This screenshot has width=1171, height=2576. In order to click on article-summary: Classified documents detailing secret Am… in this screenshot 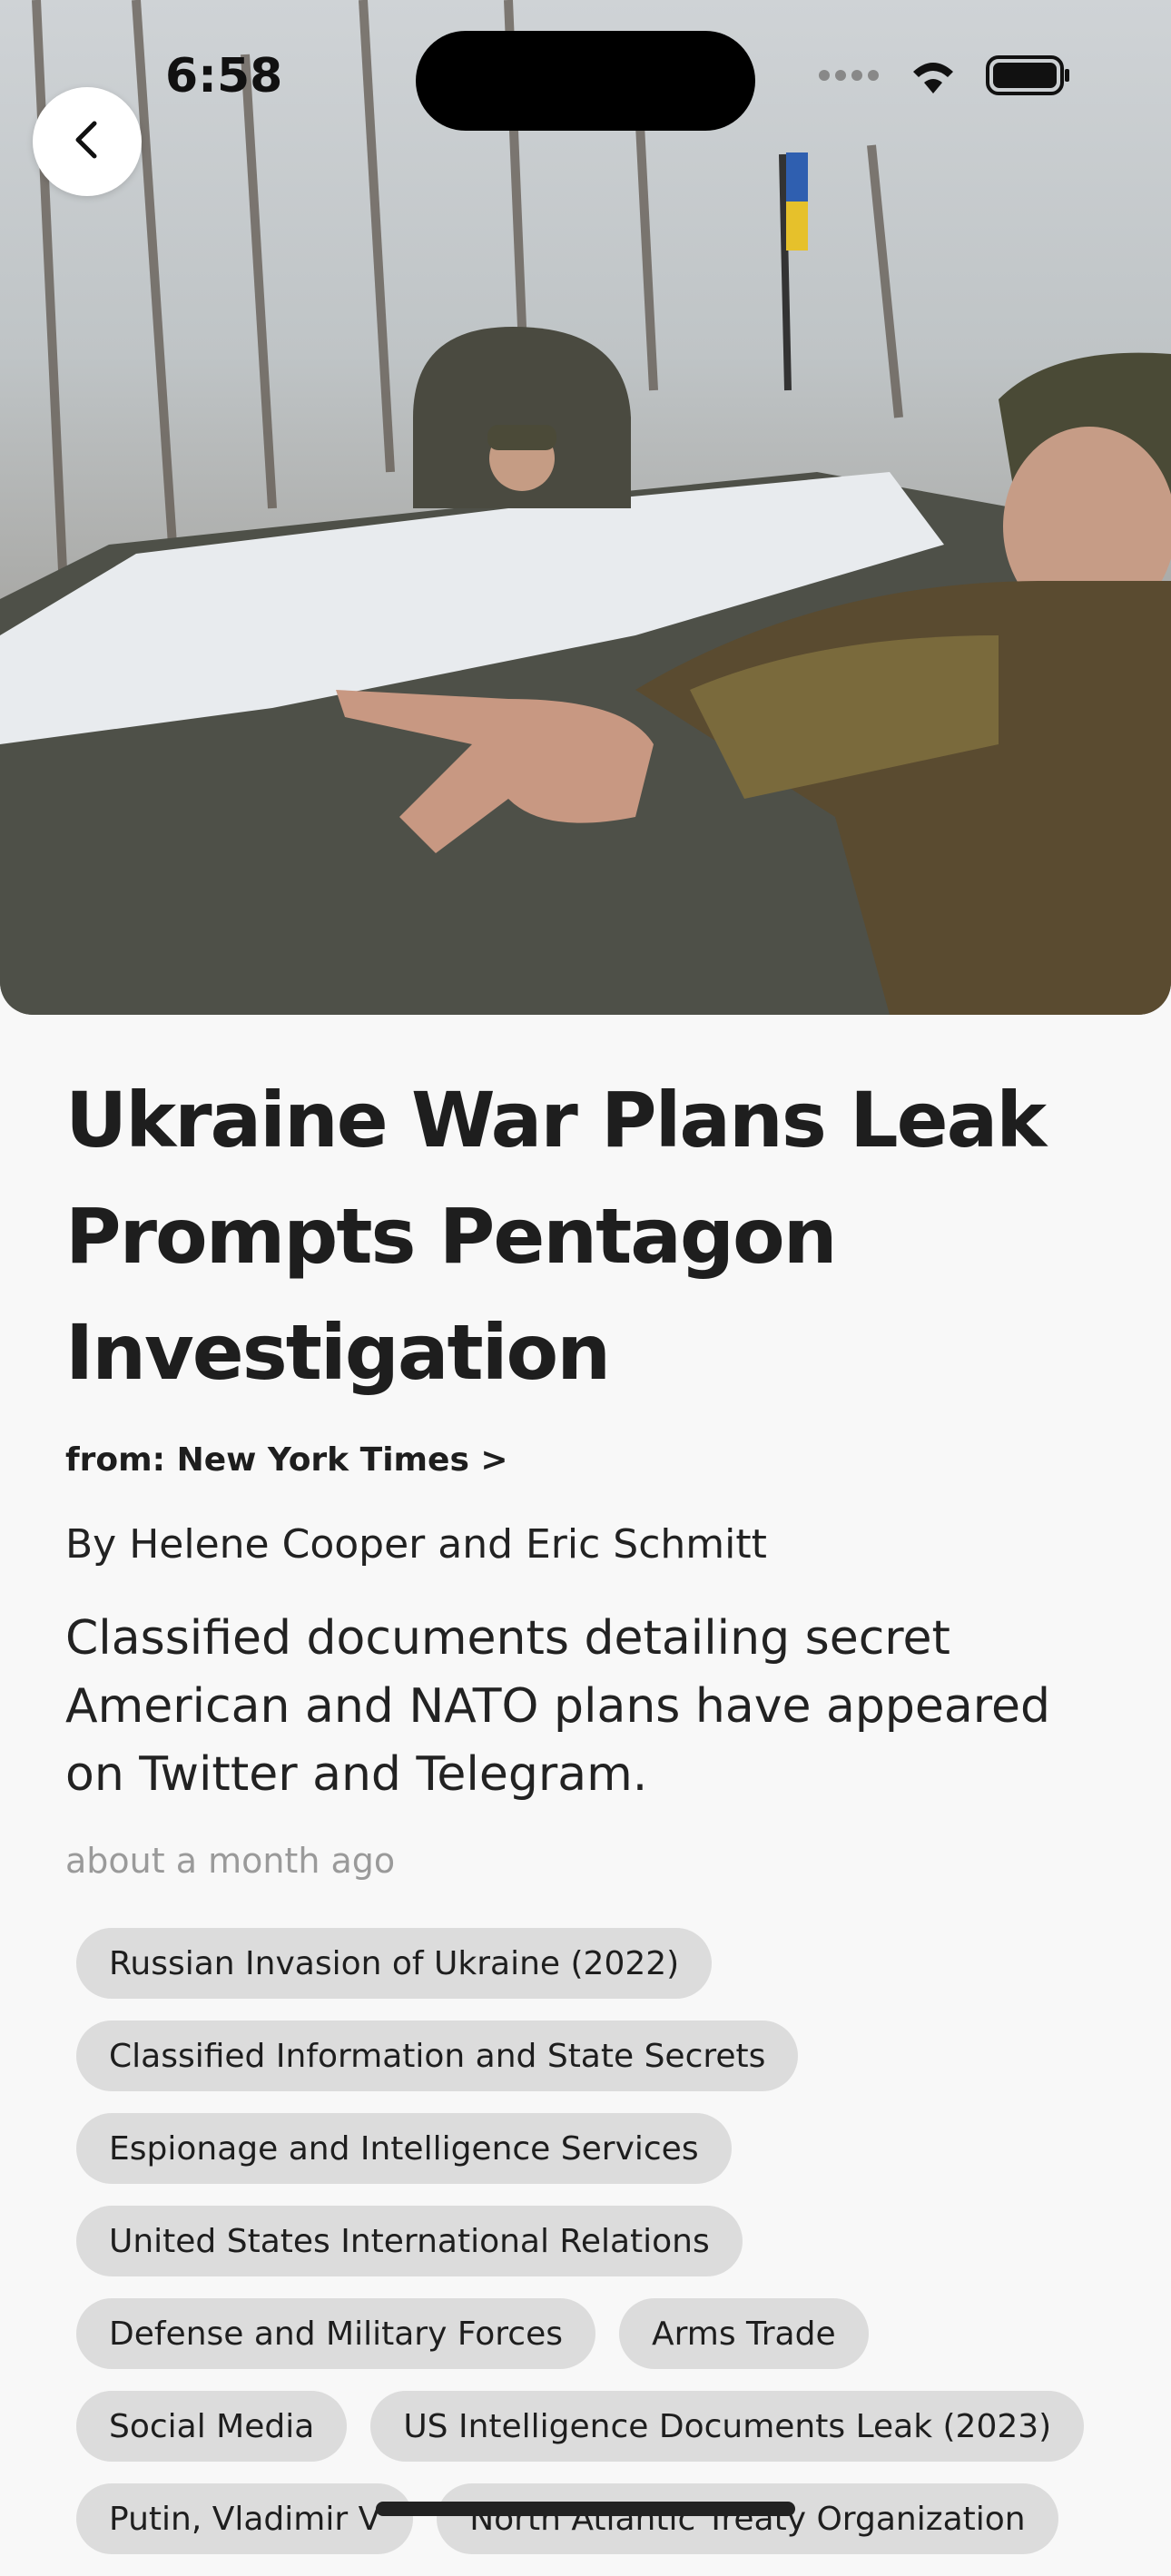, I will do `click(557, 1706)`.